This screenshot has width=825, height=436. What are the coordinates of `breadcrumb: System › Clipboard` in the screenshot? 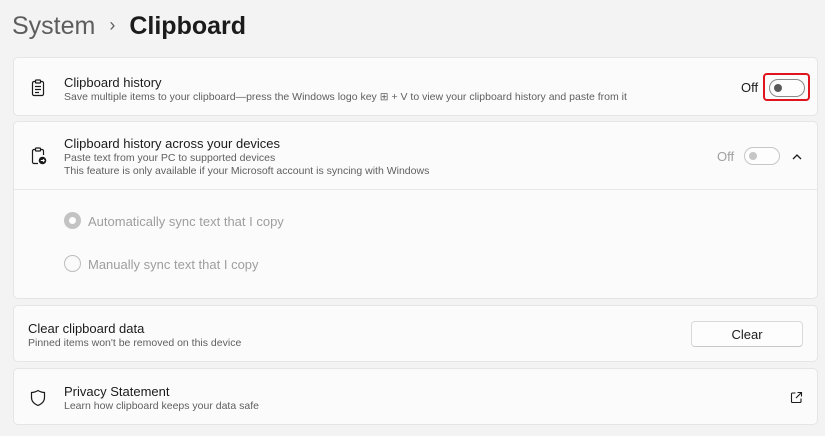 It's located at (129, 26).